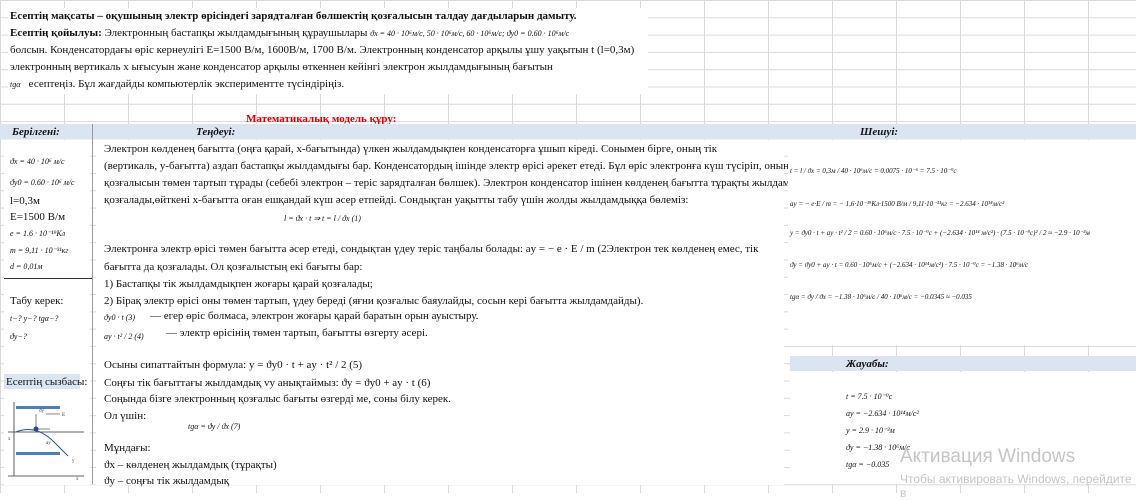 This screenshot has width=1136, height=500. Describe the element at coordinates (37, 161) in the screenshot. I see `given-vx: ϑx = 40 · 10⁶ м/с` at that location.